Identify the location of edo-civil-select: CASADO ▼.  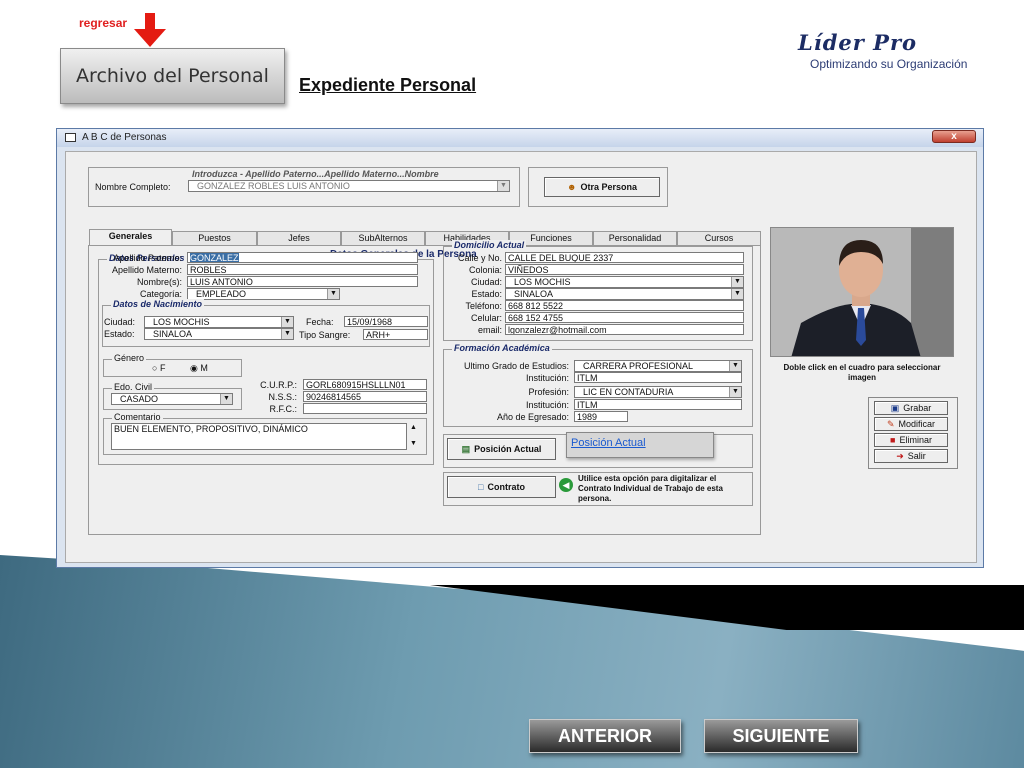
(172, 399).